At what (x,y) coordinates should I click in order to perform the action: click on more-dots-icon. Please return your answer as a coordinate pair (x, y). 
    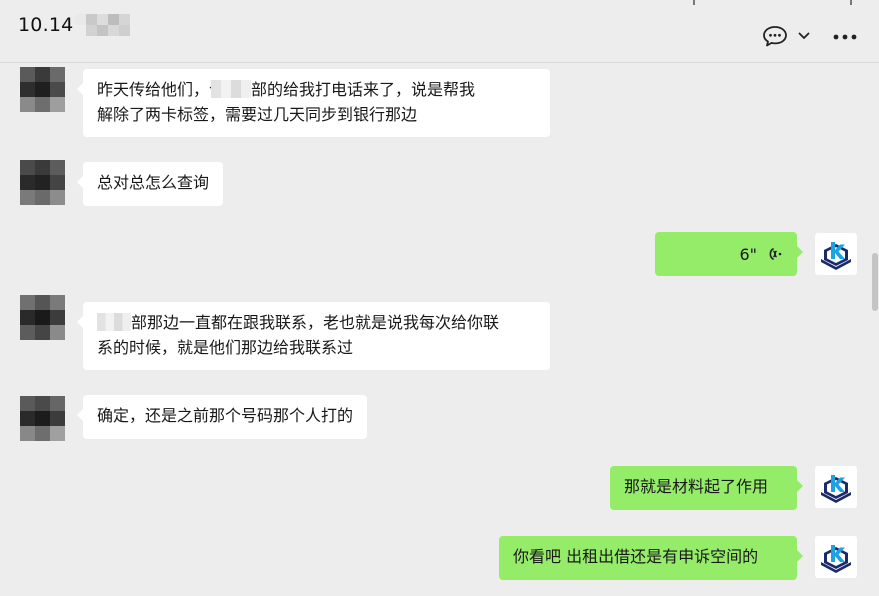
    Looking at the image, I should click on (845, 37).